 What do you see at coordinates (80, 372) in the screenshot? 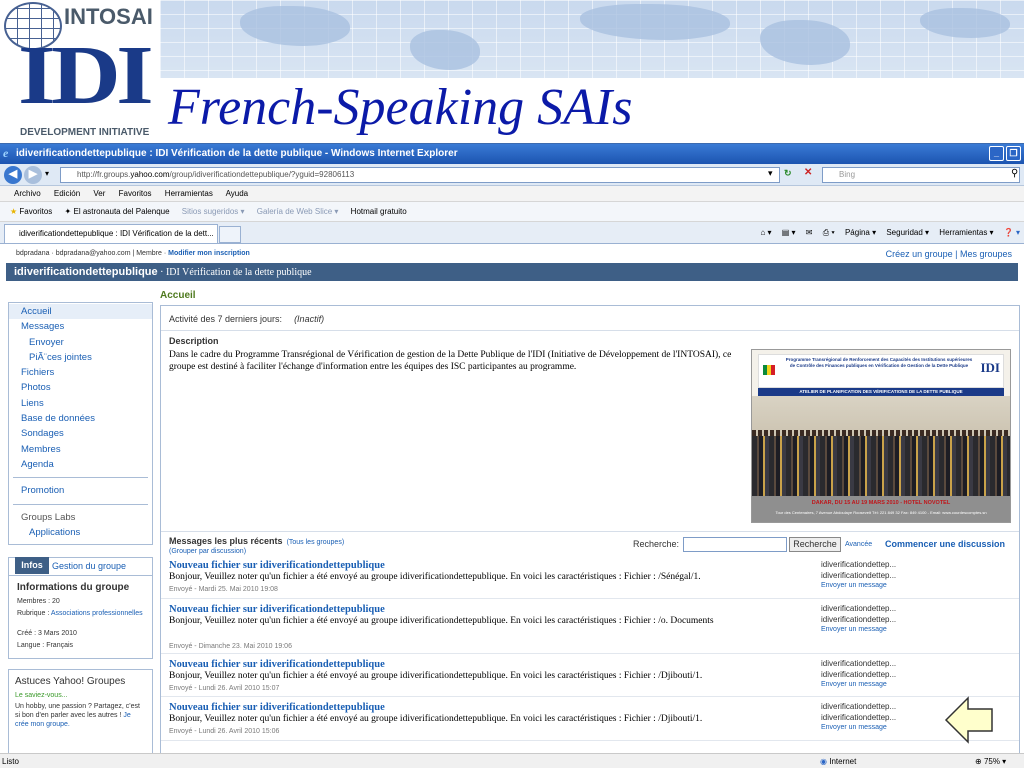
I see `sidebar-item-fichiers: Fichiers` at bounding box center [80, 372].